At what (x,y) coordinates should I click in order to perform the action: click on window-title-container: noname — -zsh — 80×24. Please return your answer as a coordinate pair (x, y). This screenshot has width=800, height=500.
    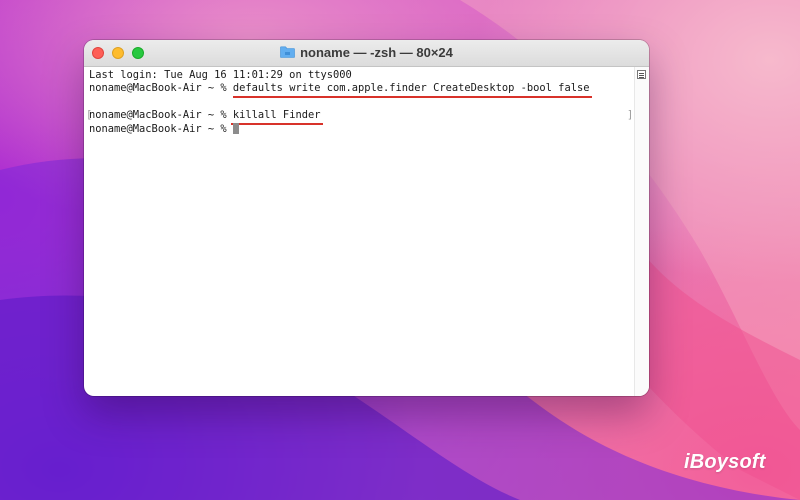
    Looking at the image, I should click on (366, 52).